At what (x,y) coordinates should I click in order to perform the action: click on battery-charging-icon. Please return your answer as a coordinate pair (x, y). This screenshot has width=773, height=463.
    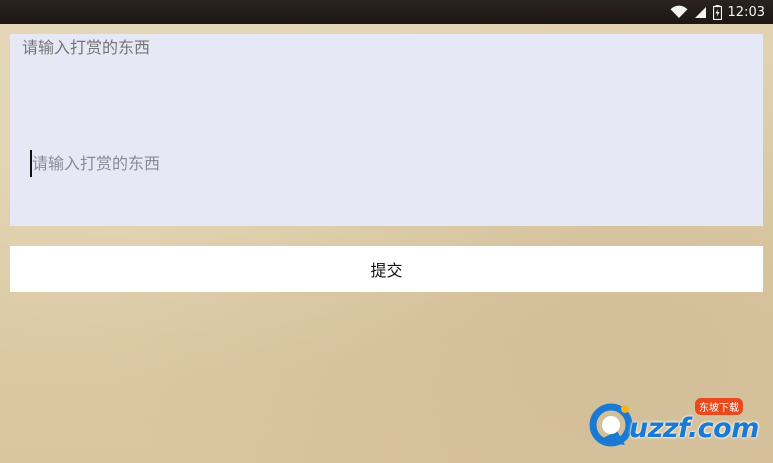
    Looking at the image, I should click on (717, 12).